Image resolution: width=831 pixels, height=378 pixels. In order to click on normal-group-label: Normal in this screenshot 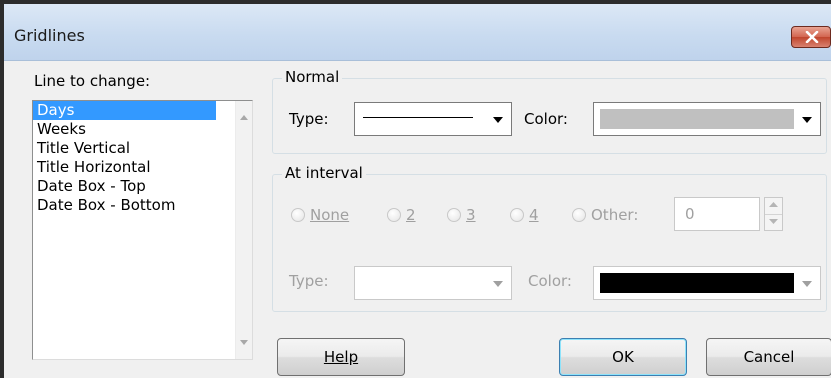, I will do `click(312, 77)`.